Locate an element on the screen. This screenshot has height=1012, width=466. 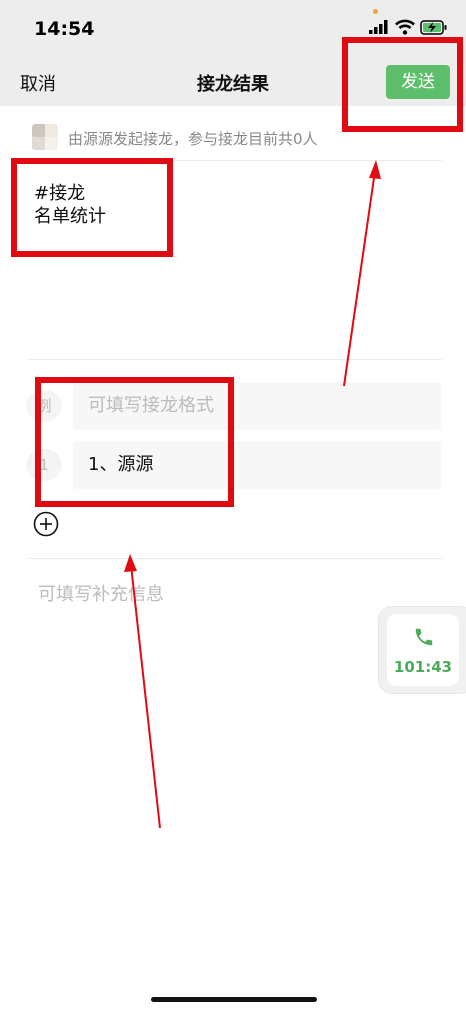
initiator-text: 由源源发起接龙，参与接龙目前共0人 is located at coordinates (193, 139).